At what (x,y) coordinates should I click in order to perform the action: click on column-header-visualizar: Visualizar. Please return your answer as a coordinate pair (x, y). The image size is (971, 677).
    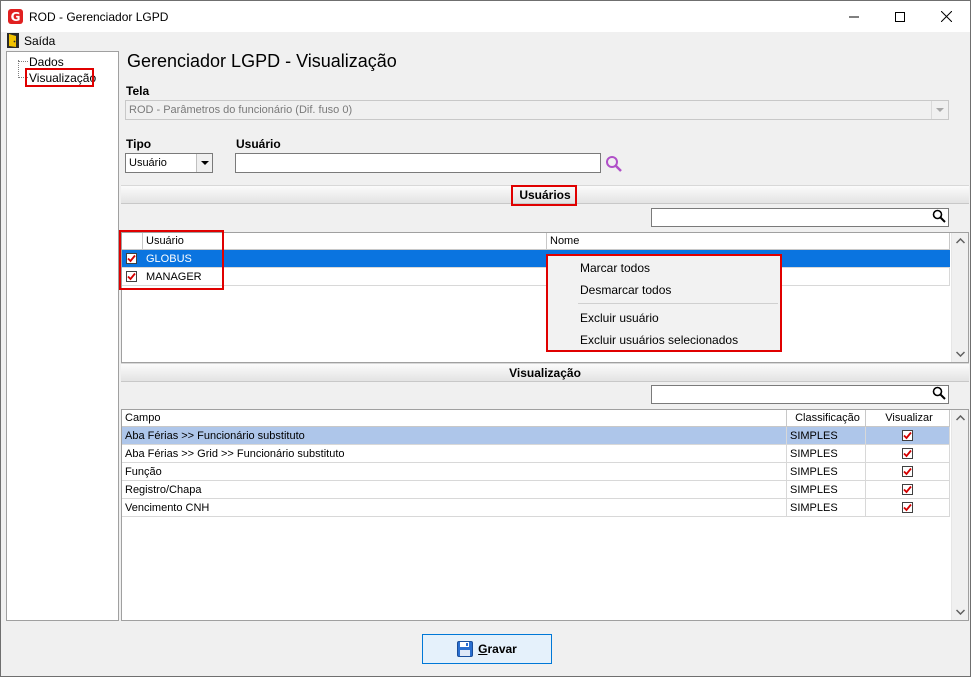
    Looking at the image, I should click on (908, 418).